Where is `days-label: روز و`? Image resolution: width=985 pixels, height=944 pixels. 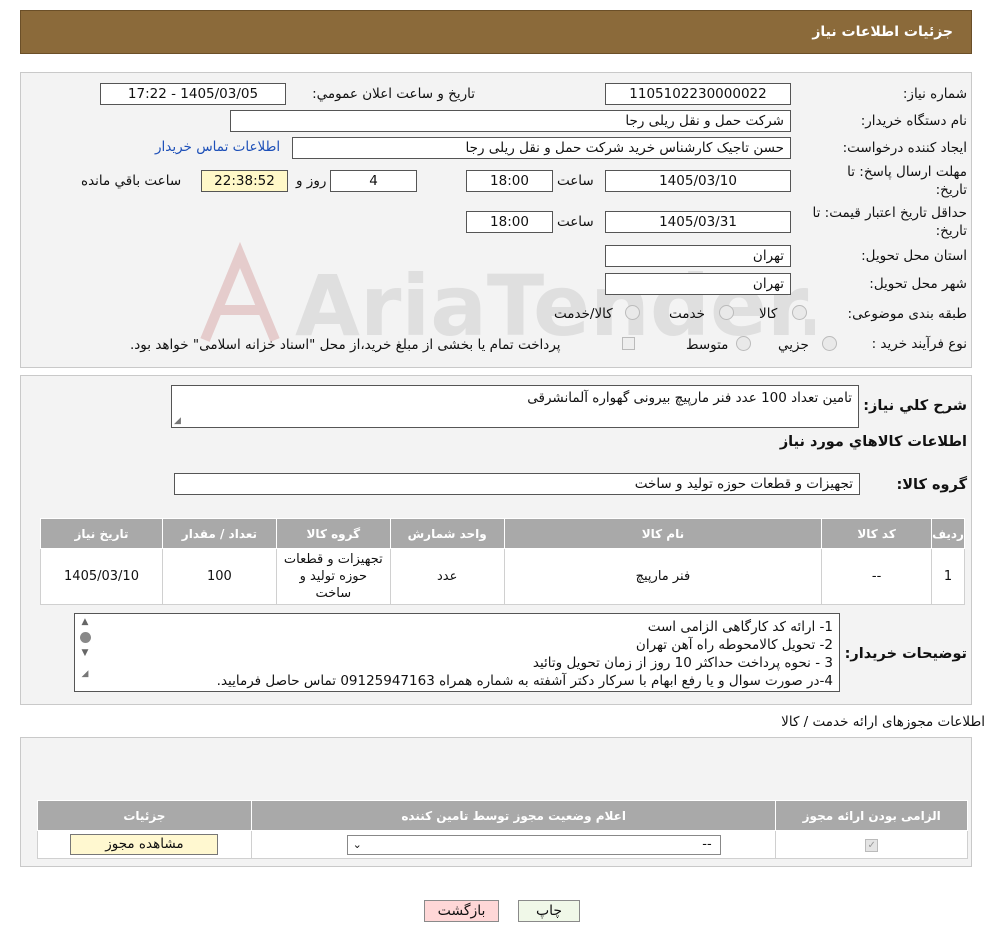 days-label: روز و is located at coordinates (311, 181).